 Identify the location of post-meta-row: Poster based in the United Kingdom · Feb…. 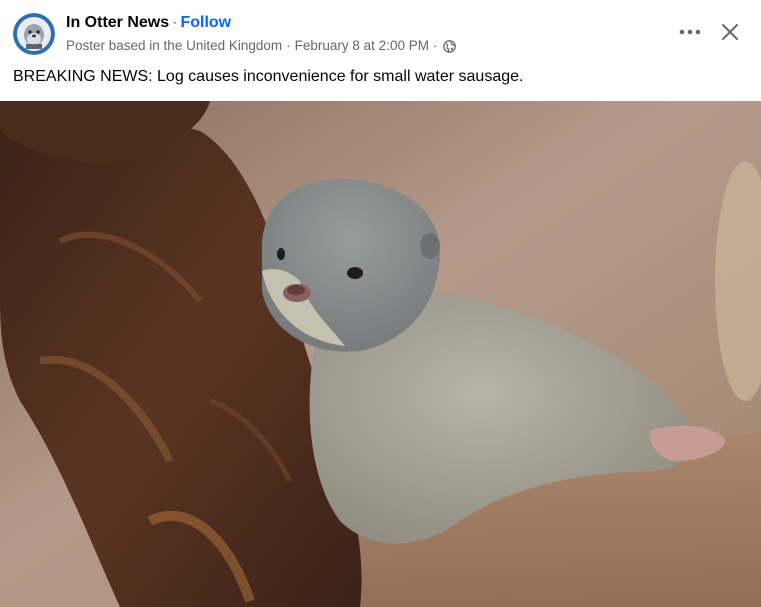
(261, 46).